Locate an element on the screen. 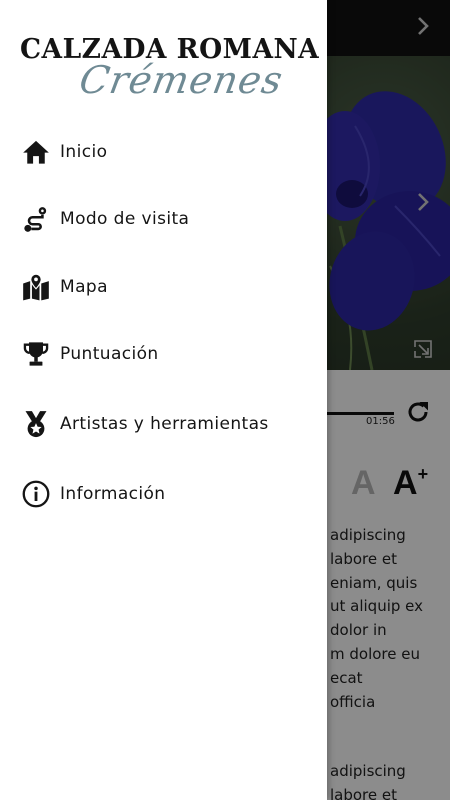 This screenshot has height=800, width=450. menu-item-mapa: Mapa is located at coordinates (163, 287).